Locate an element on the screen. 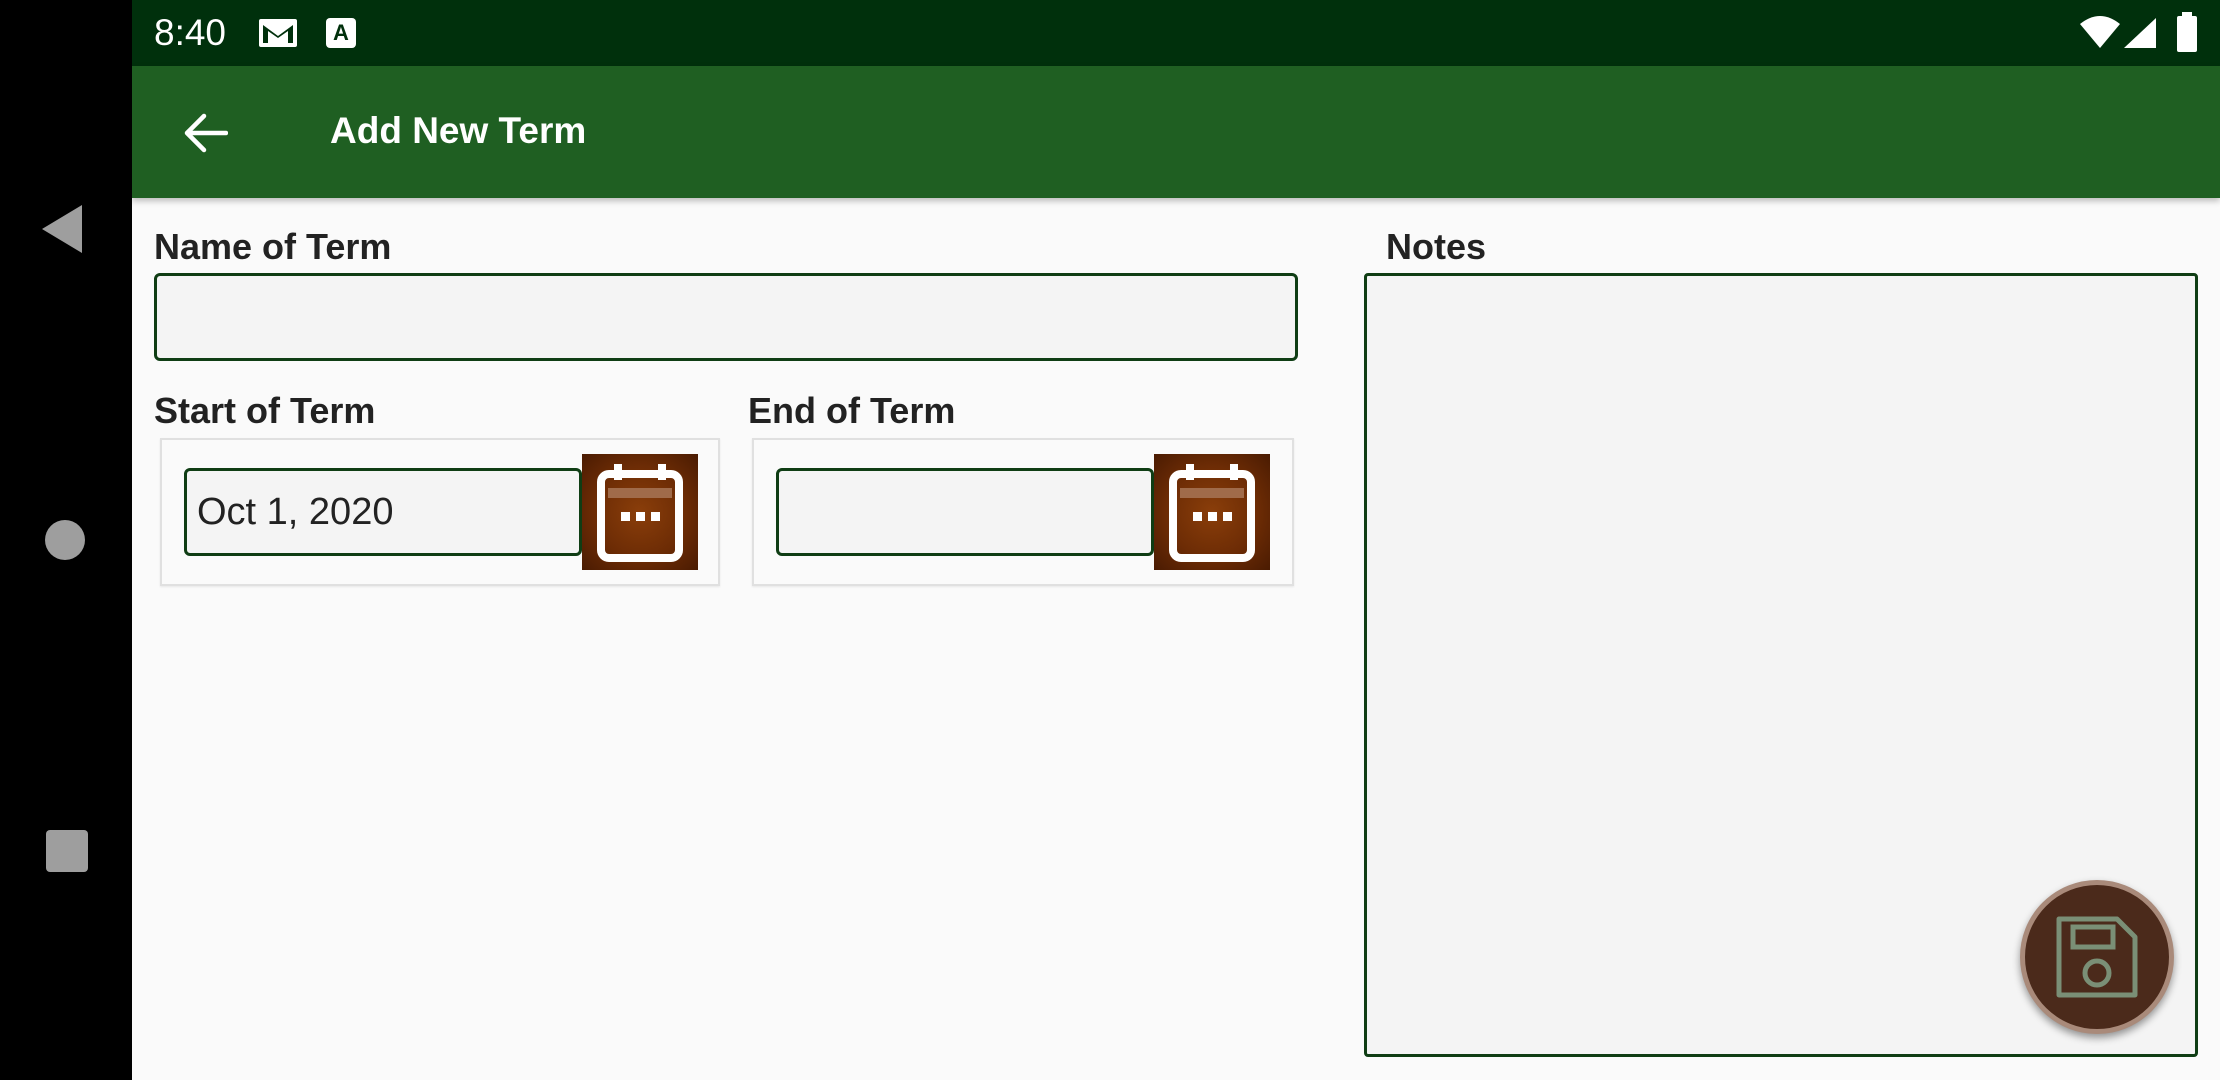 The height and width of the screenshot is (1080, 2220). page-title: Add New Term is located at coordinates (458, 130).